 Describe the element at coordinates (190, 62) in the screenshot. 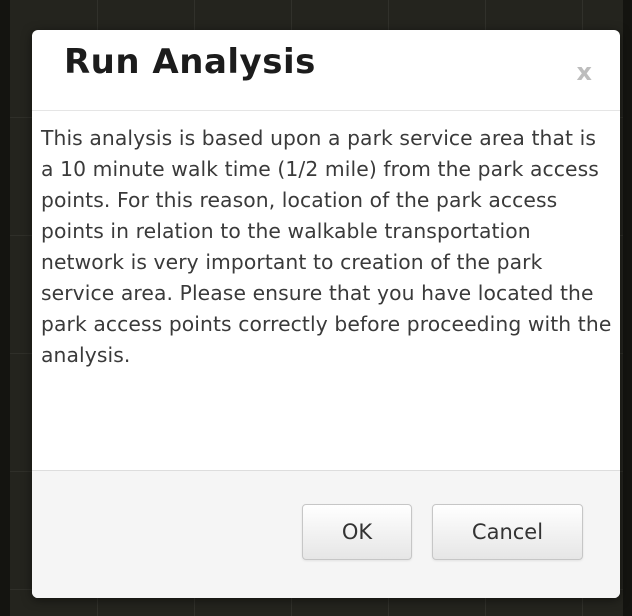

I see `dialog-title: Run Analysis` at that location.